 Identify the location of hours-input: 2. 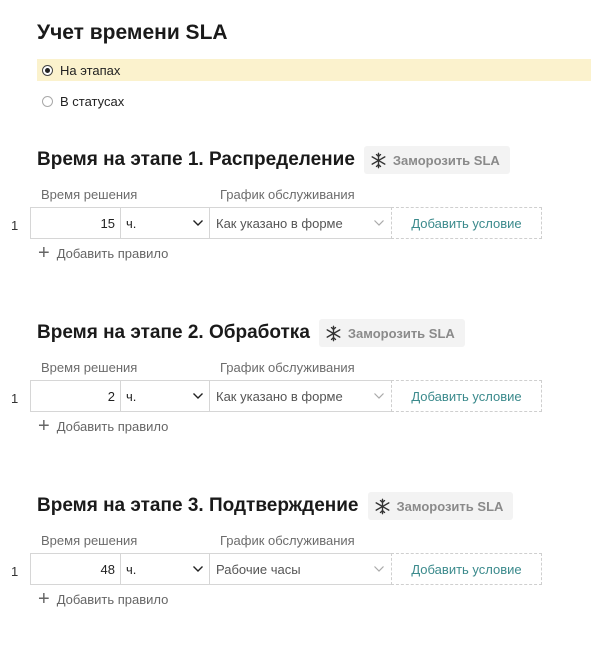
(75, 396).